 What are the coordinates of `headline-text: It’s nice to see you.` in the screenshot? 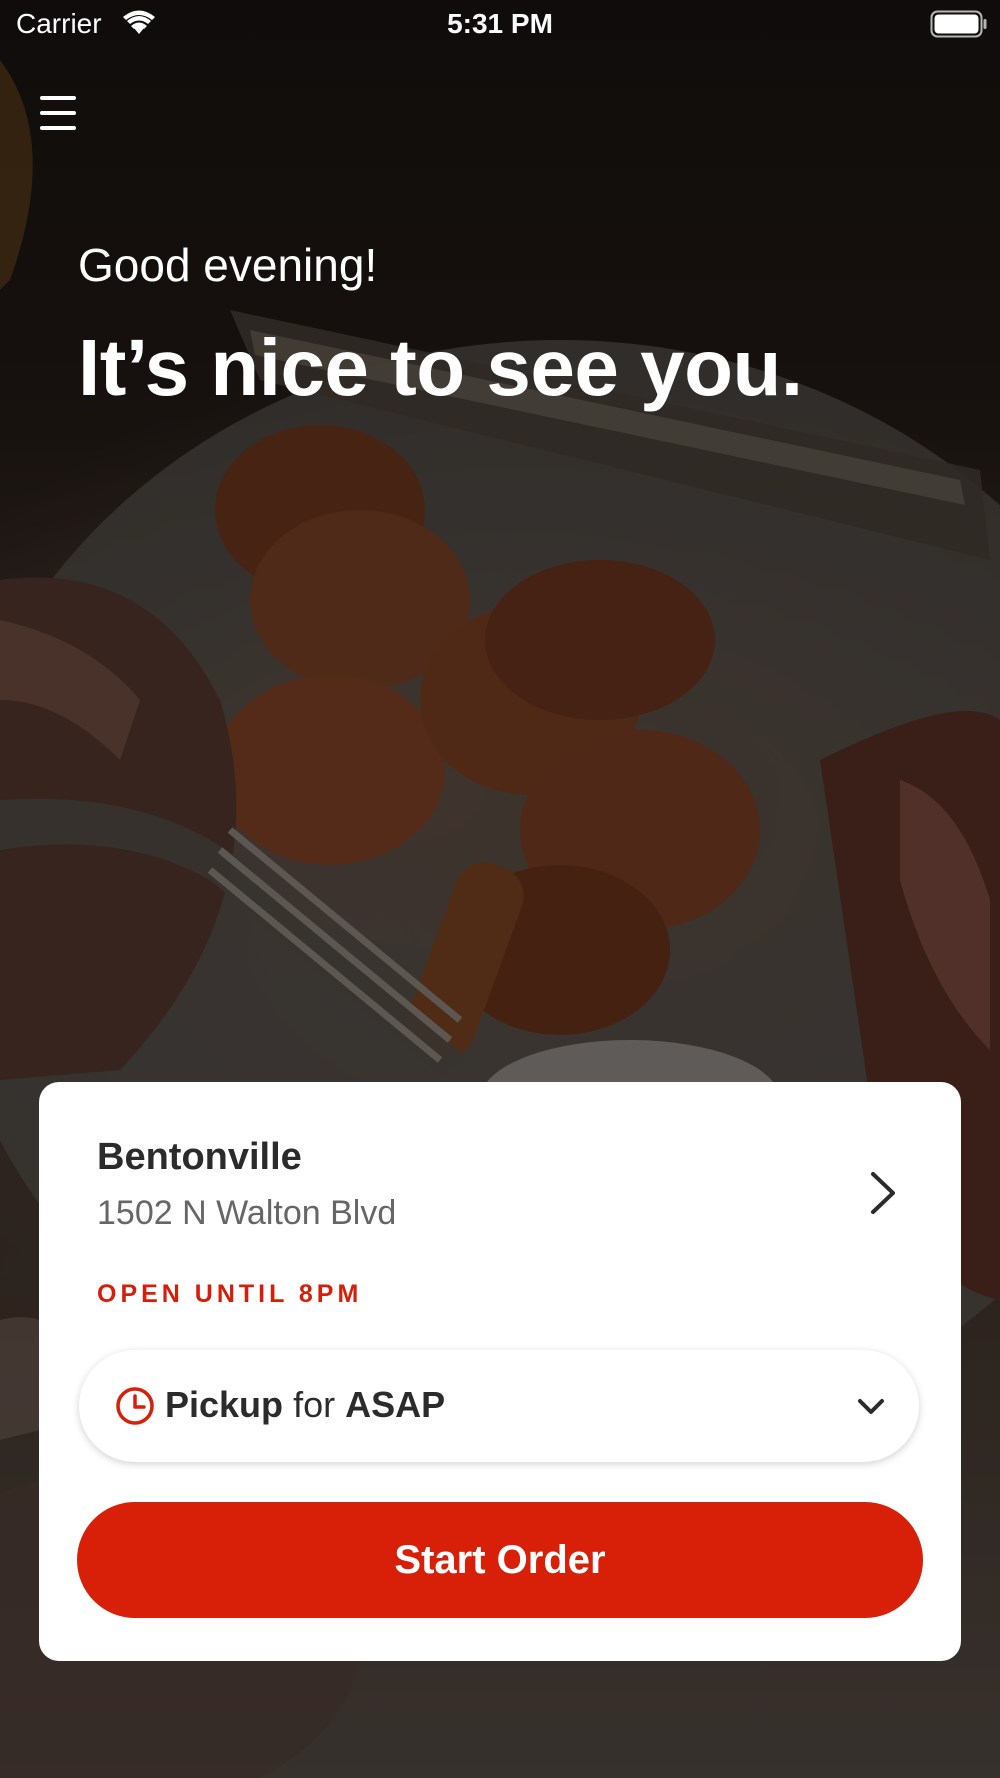 It's located at (440, 367).